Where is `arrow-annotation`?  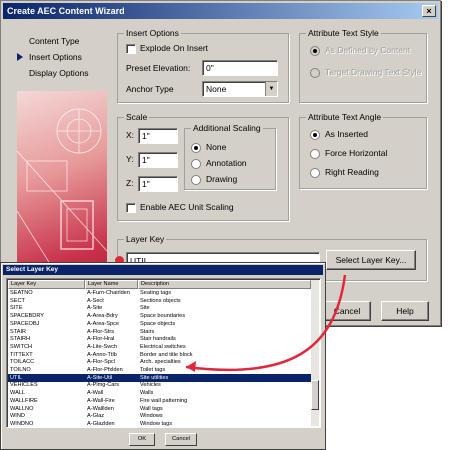 arrow-annotation is located at coordinates (266, 323).